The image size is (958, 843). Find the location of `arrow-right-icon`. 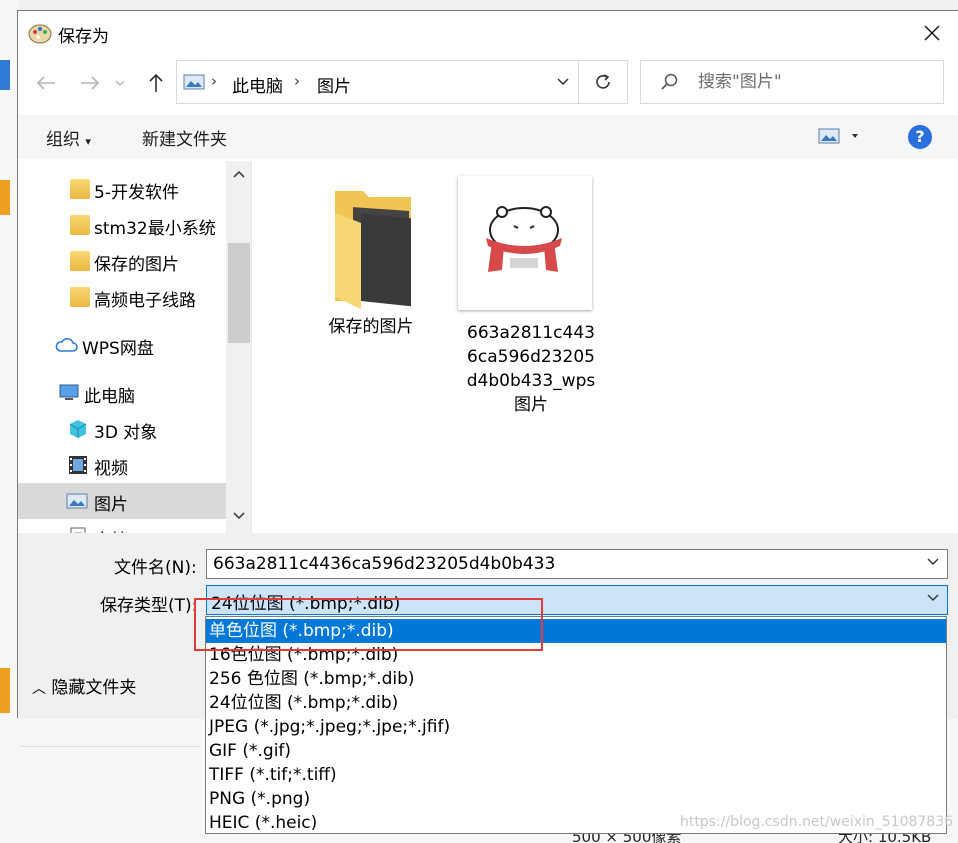

arrow-right-icon is located at coordinates (90, 83).